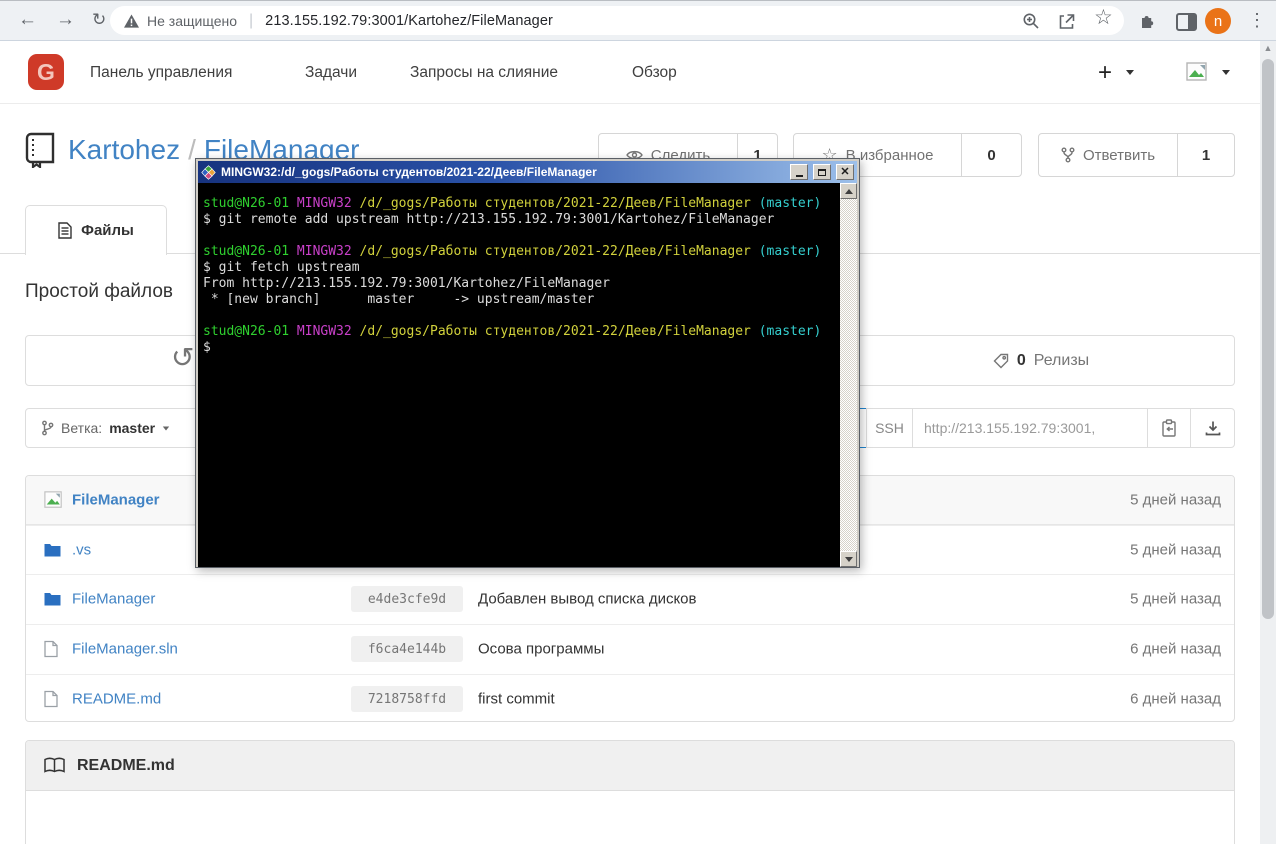 Image resolution: width=1276 pixels, height=844 pixels. What do you see at coordinates (654, 72) in the screenshot?
I see `nav-explore: Обзор` at bounding box center [654, 72].